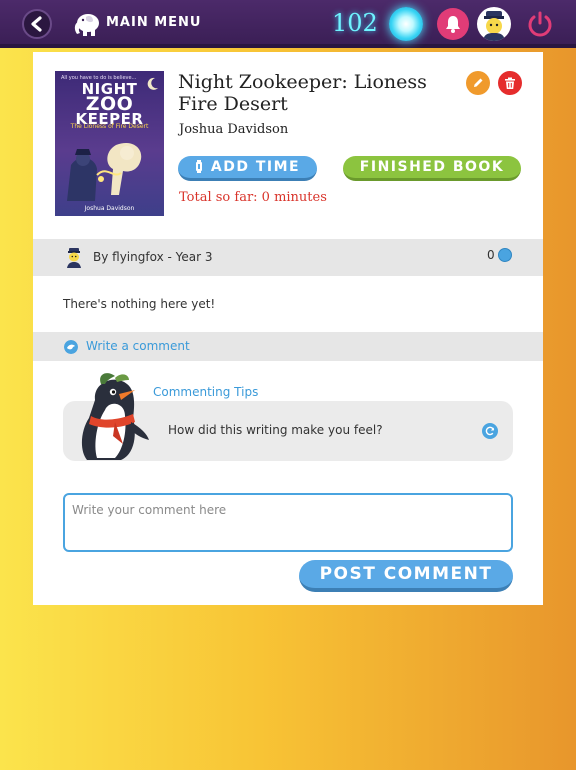  Describe the element at coordinates (109, 208) in the screenshot. I see `cover-author: Joshua Davidson` at that location.